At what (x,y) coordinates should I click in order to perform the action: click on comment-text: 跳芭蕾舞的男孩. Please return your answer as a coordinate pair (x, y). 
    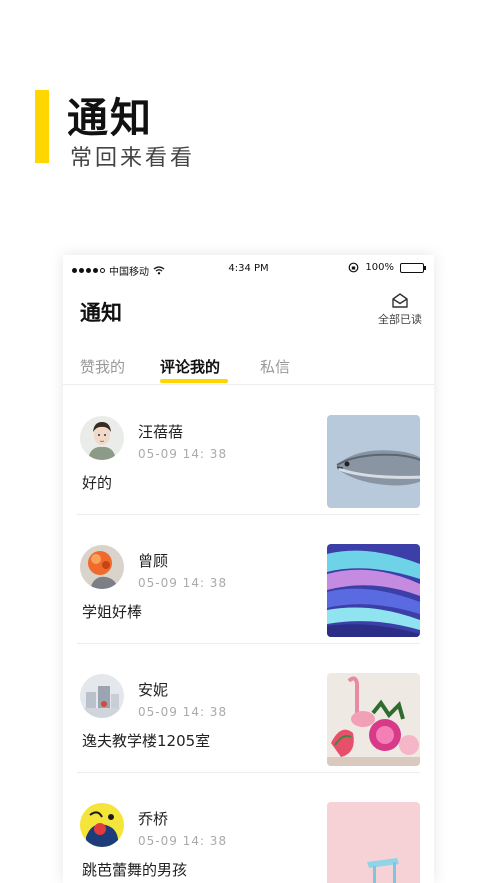
    Looking at the image, I should click on (135, 870).